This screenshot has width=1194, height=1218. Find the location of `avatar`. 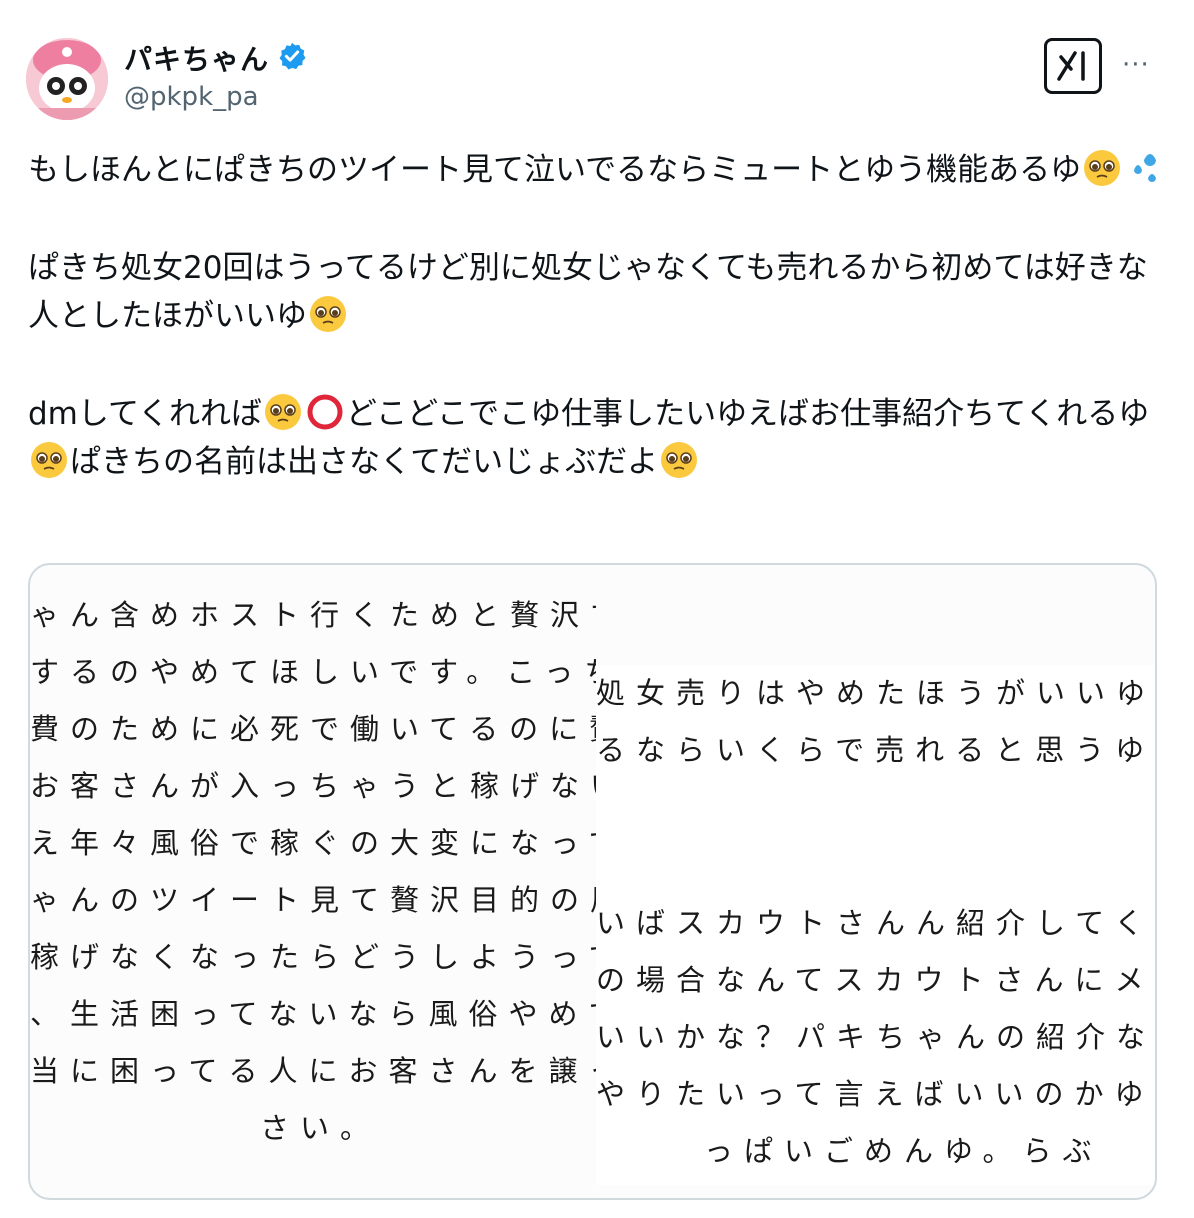

avatar is located at coordinates (67, 79).